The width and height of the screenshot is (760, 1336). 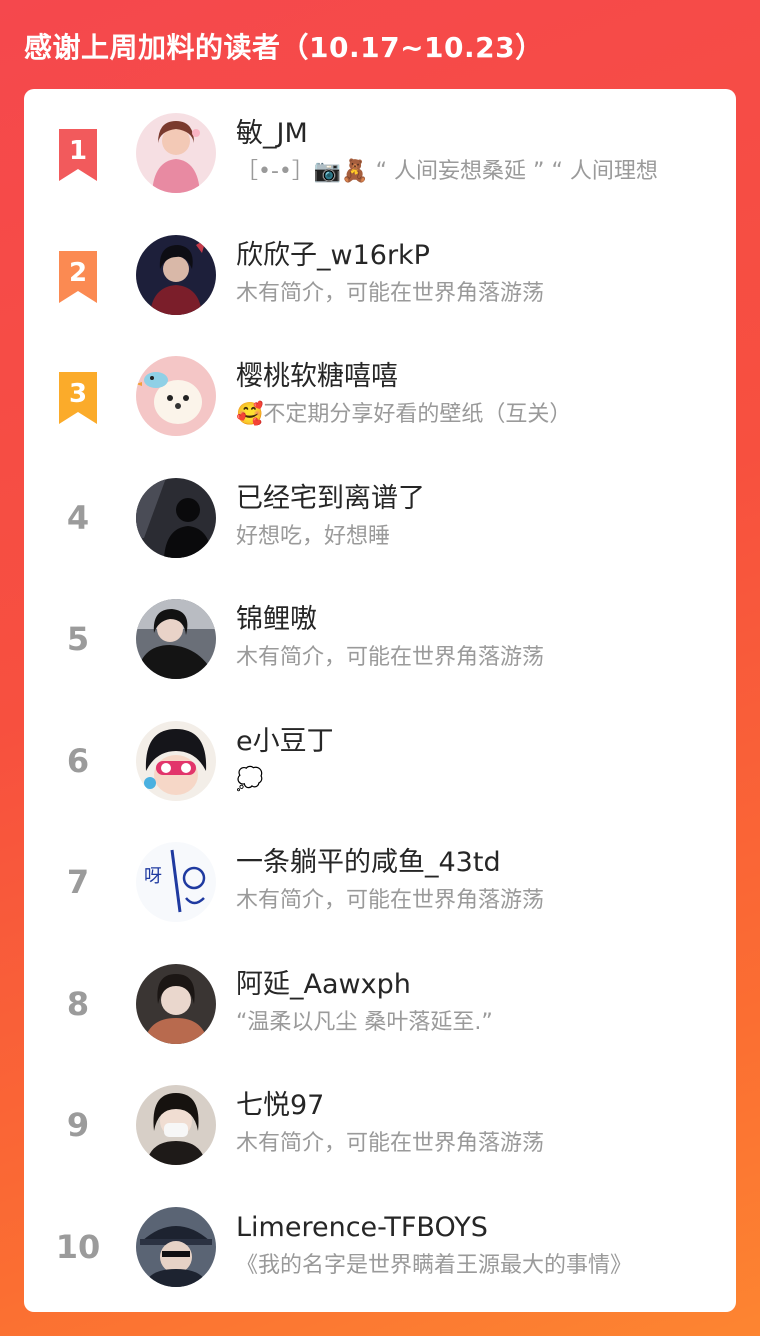 What do you see at coordinates (476, 134) in the screenshot?
I see `reader-name: 敏_JM` at bounding box center [476, 134].